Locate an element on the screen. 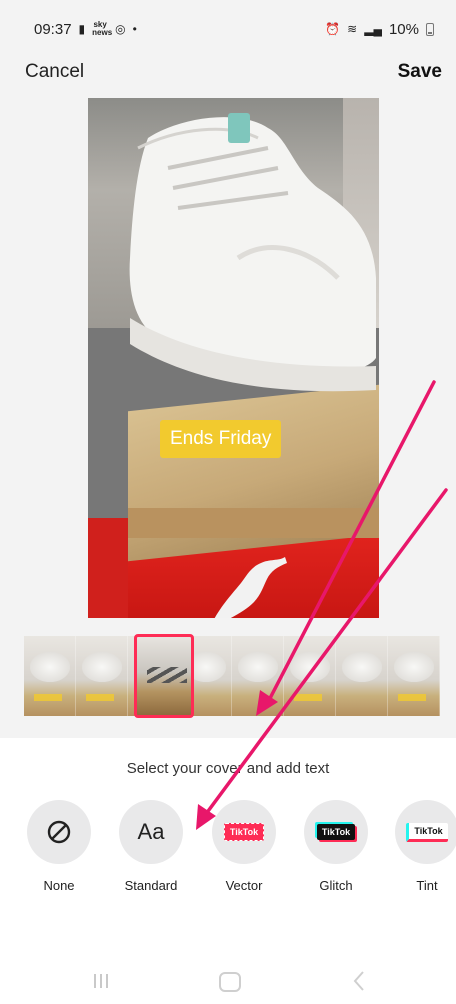  notification-icon: ▮ is located at coordinates (82, 29).